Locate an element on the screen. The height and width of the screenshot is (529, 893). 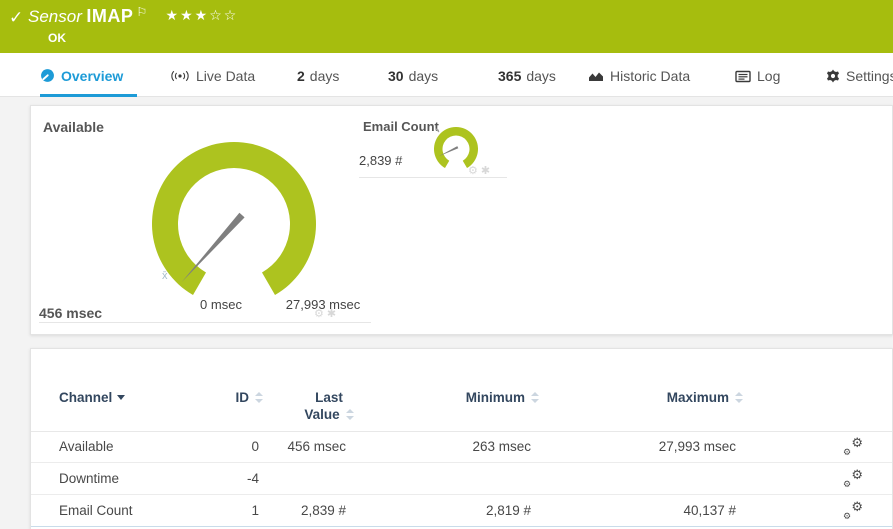
gear-icon is located at coordinates (833, 76).